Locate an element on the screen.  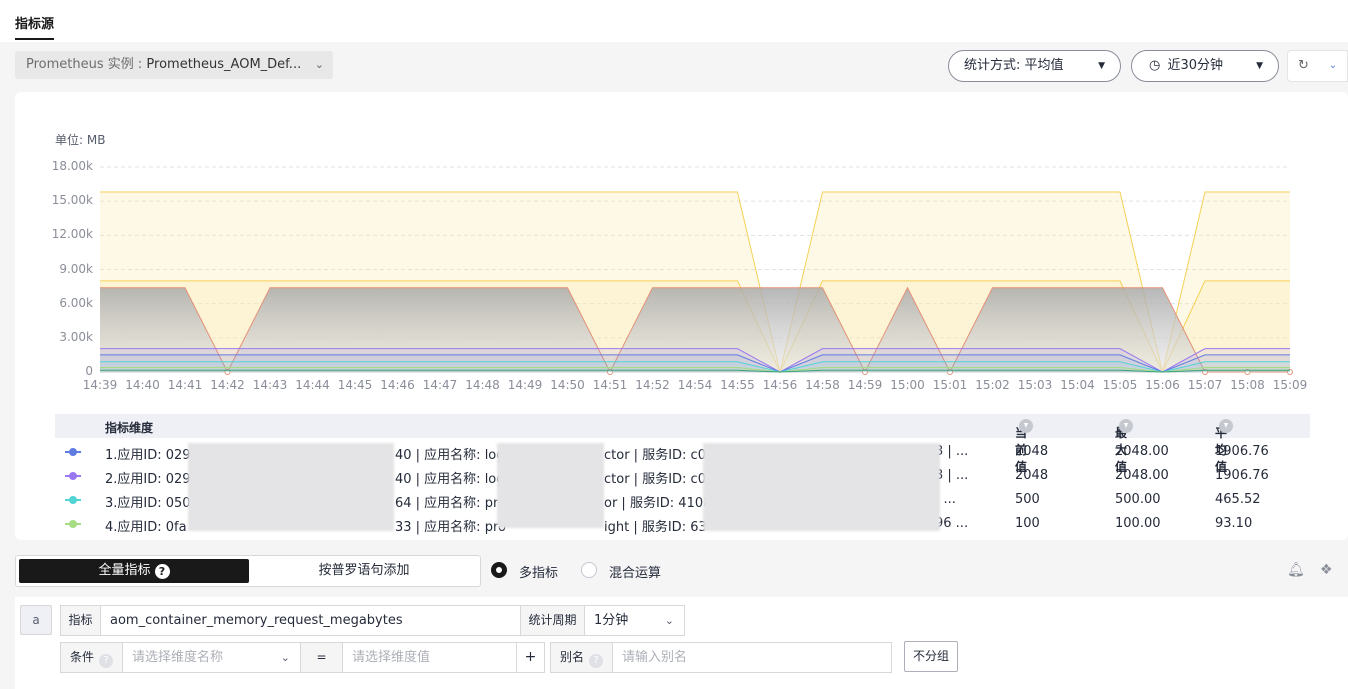
current-value: 100 is located at coordinates (1027, 523).